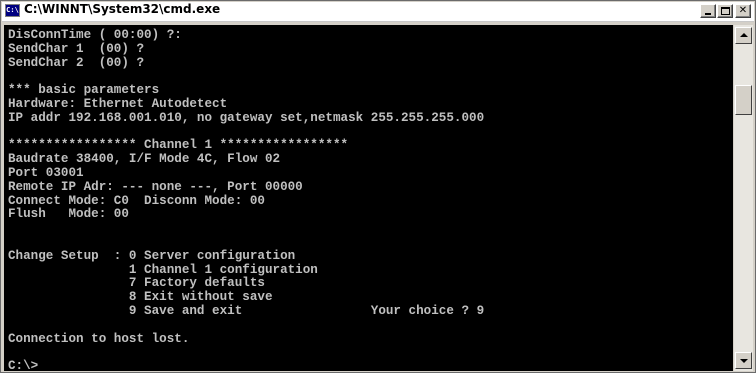  I want to click on maximize-icon, so click(725, 11).